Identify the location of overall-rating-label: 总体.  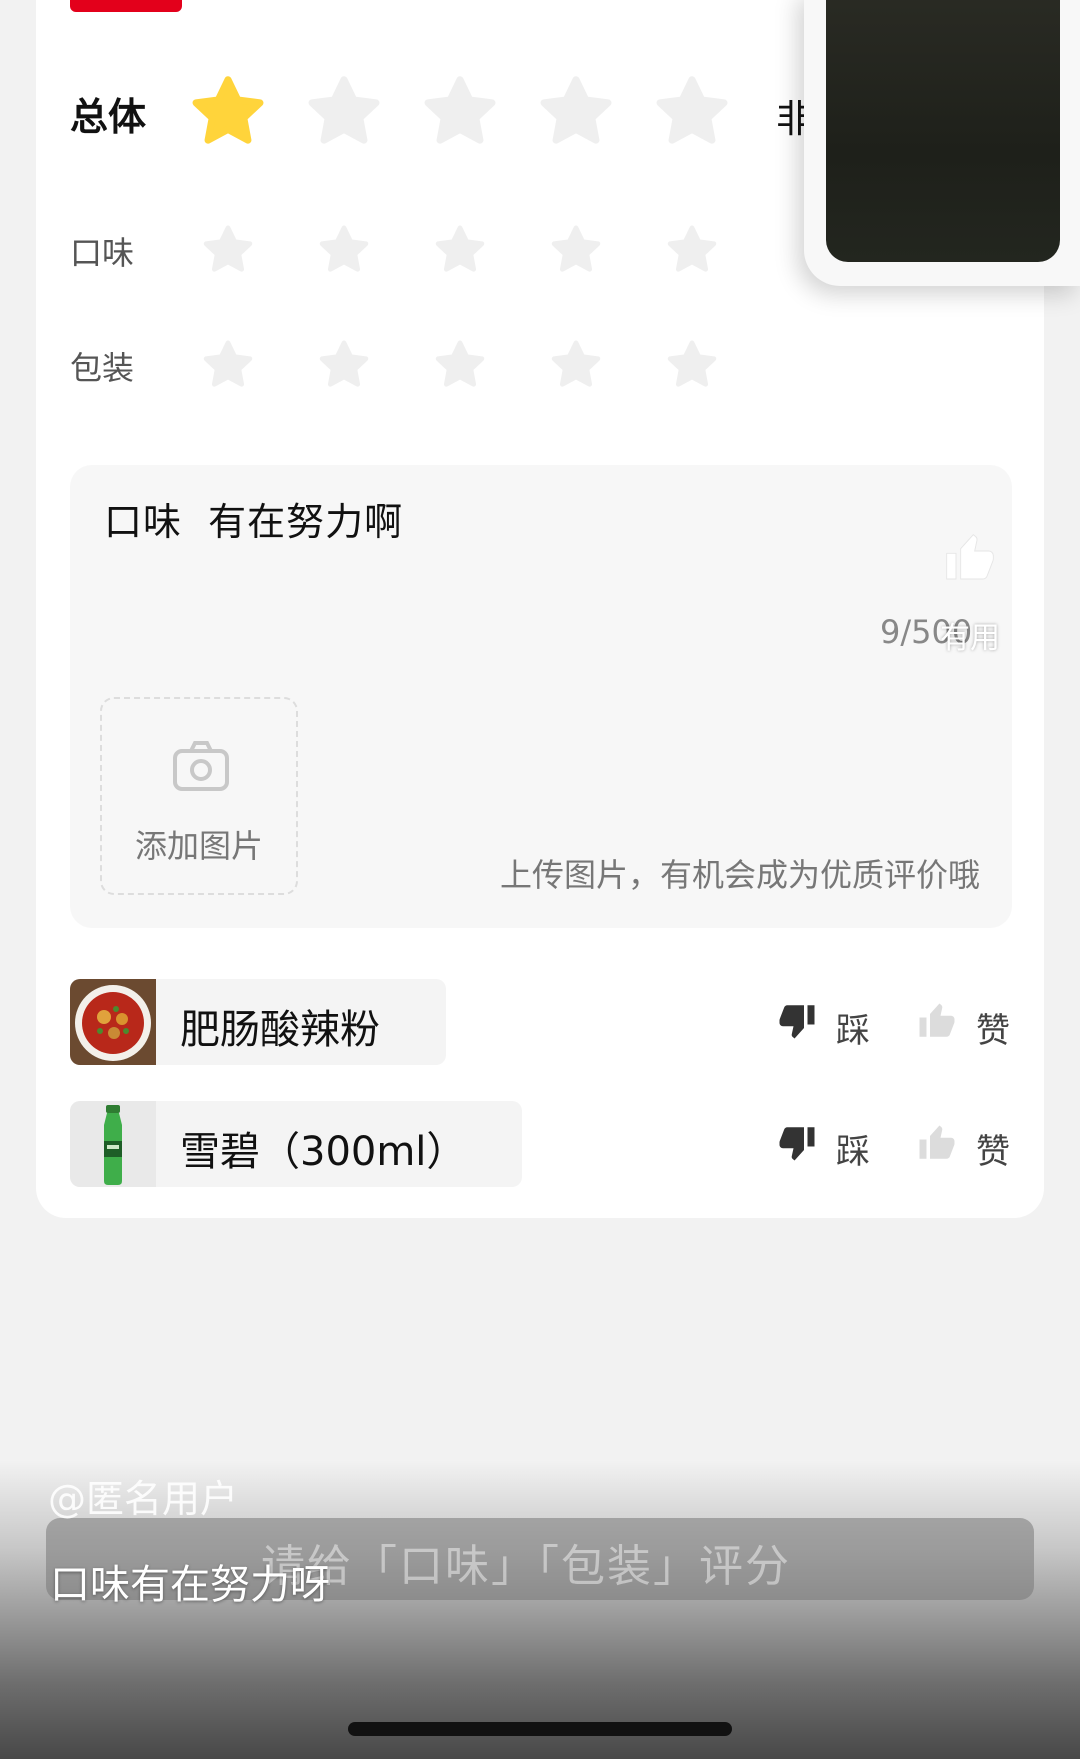
(108, 117).